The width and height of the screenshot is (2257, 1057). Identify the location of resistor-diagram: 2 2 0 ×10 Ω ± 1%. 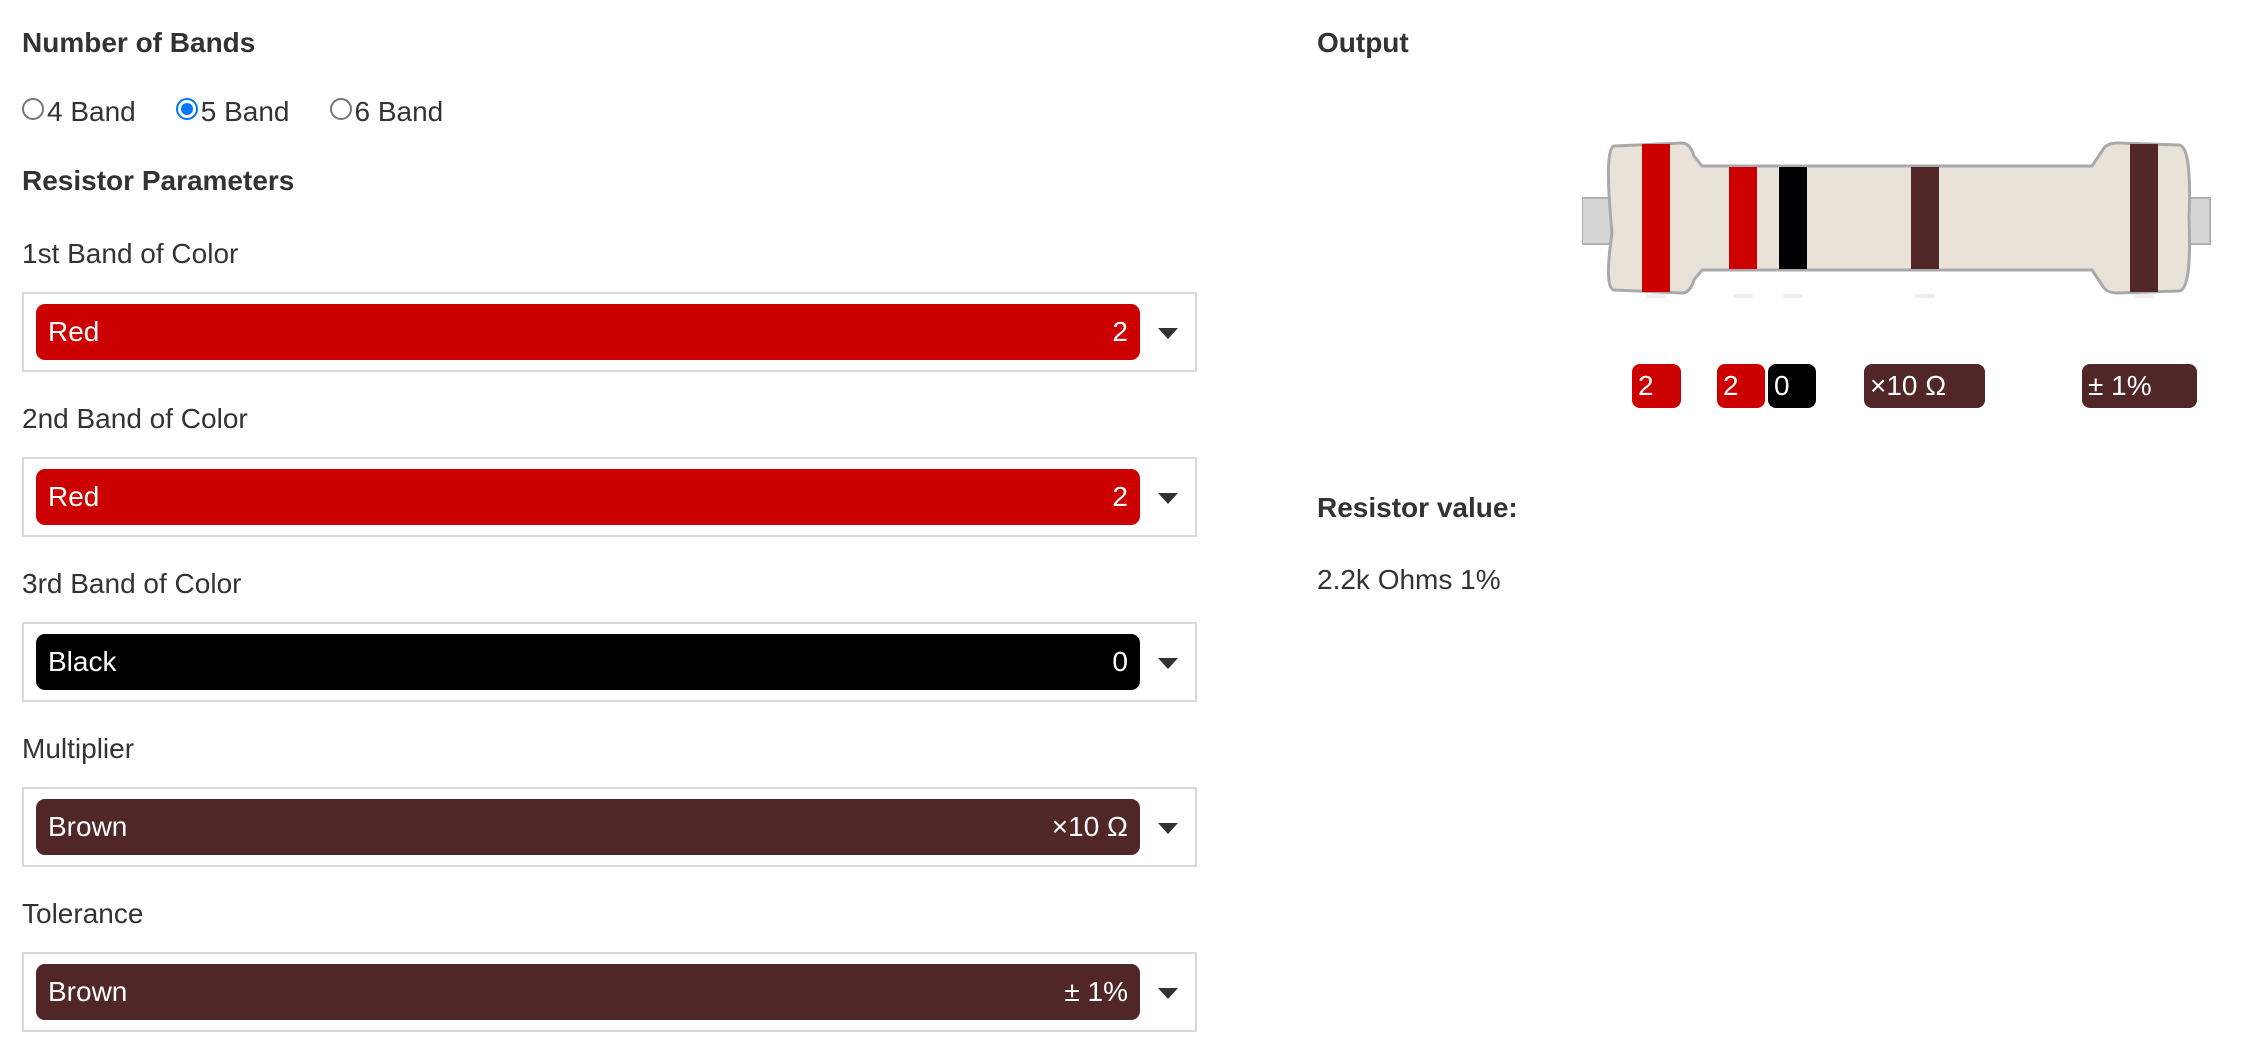
(1896, 288).